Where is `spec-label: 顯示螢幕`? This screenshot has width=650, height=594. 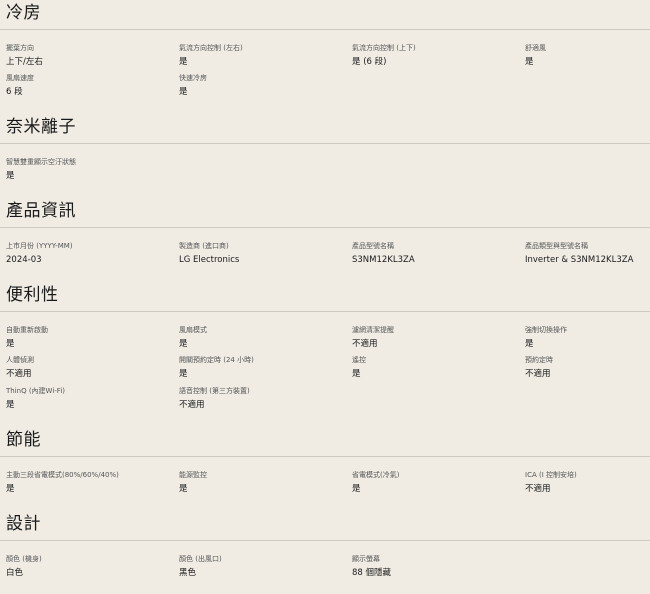 spec-label: 顯示螢幕 is located at coordinates (366, 559).